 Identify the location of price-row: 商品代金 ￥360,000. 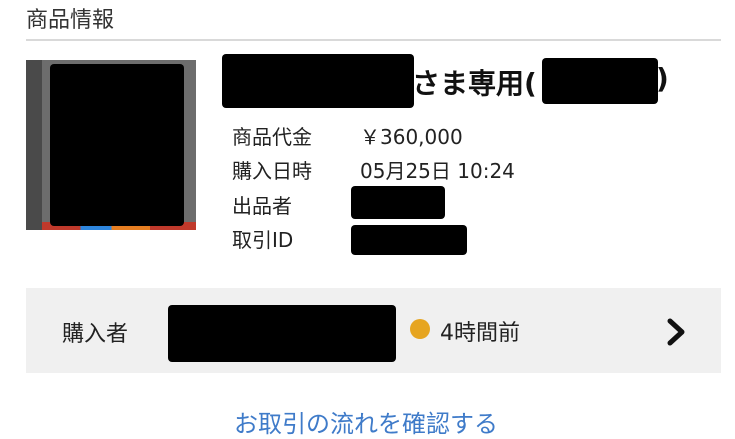
(347, 135).